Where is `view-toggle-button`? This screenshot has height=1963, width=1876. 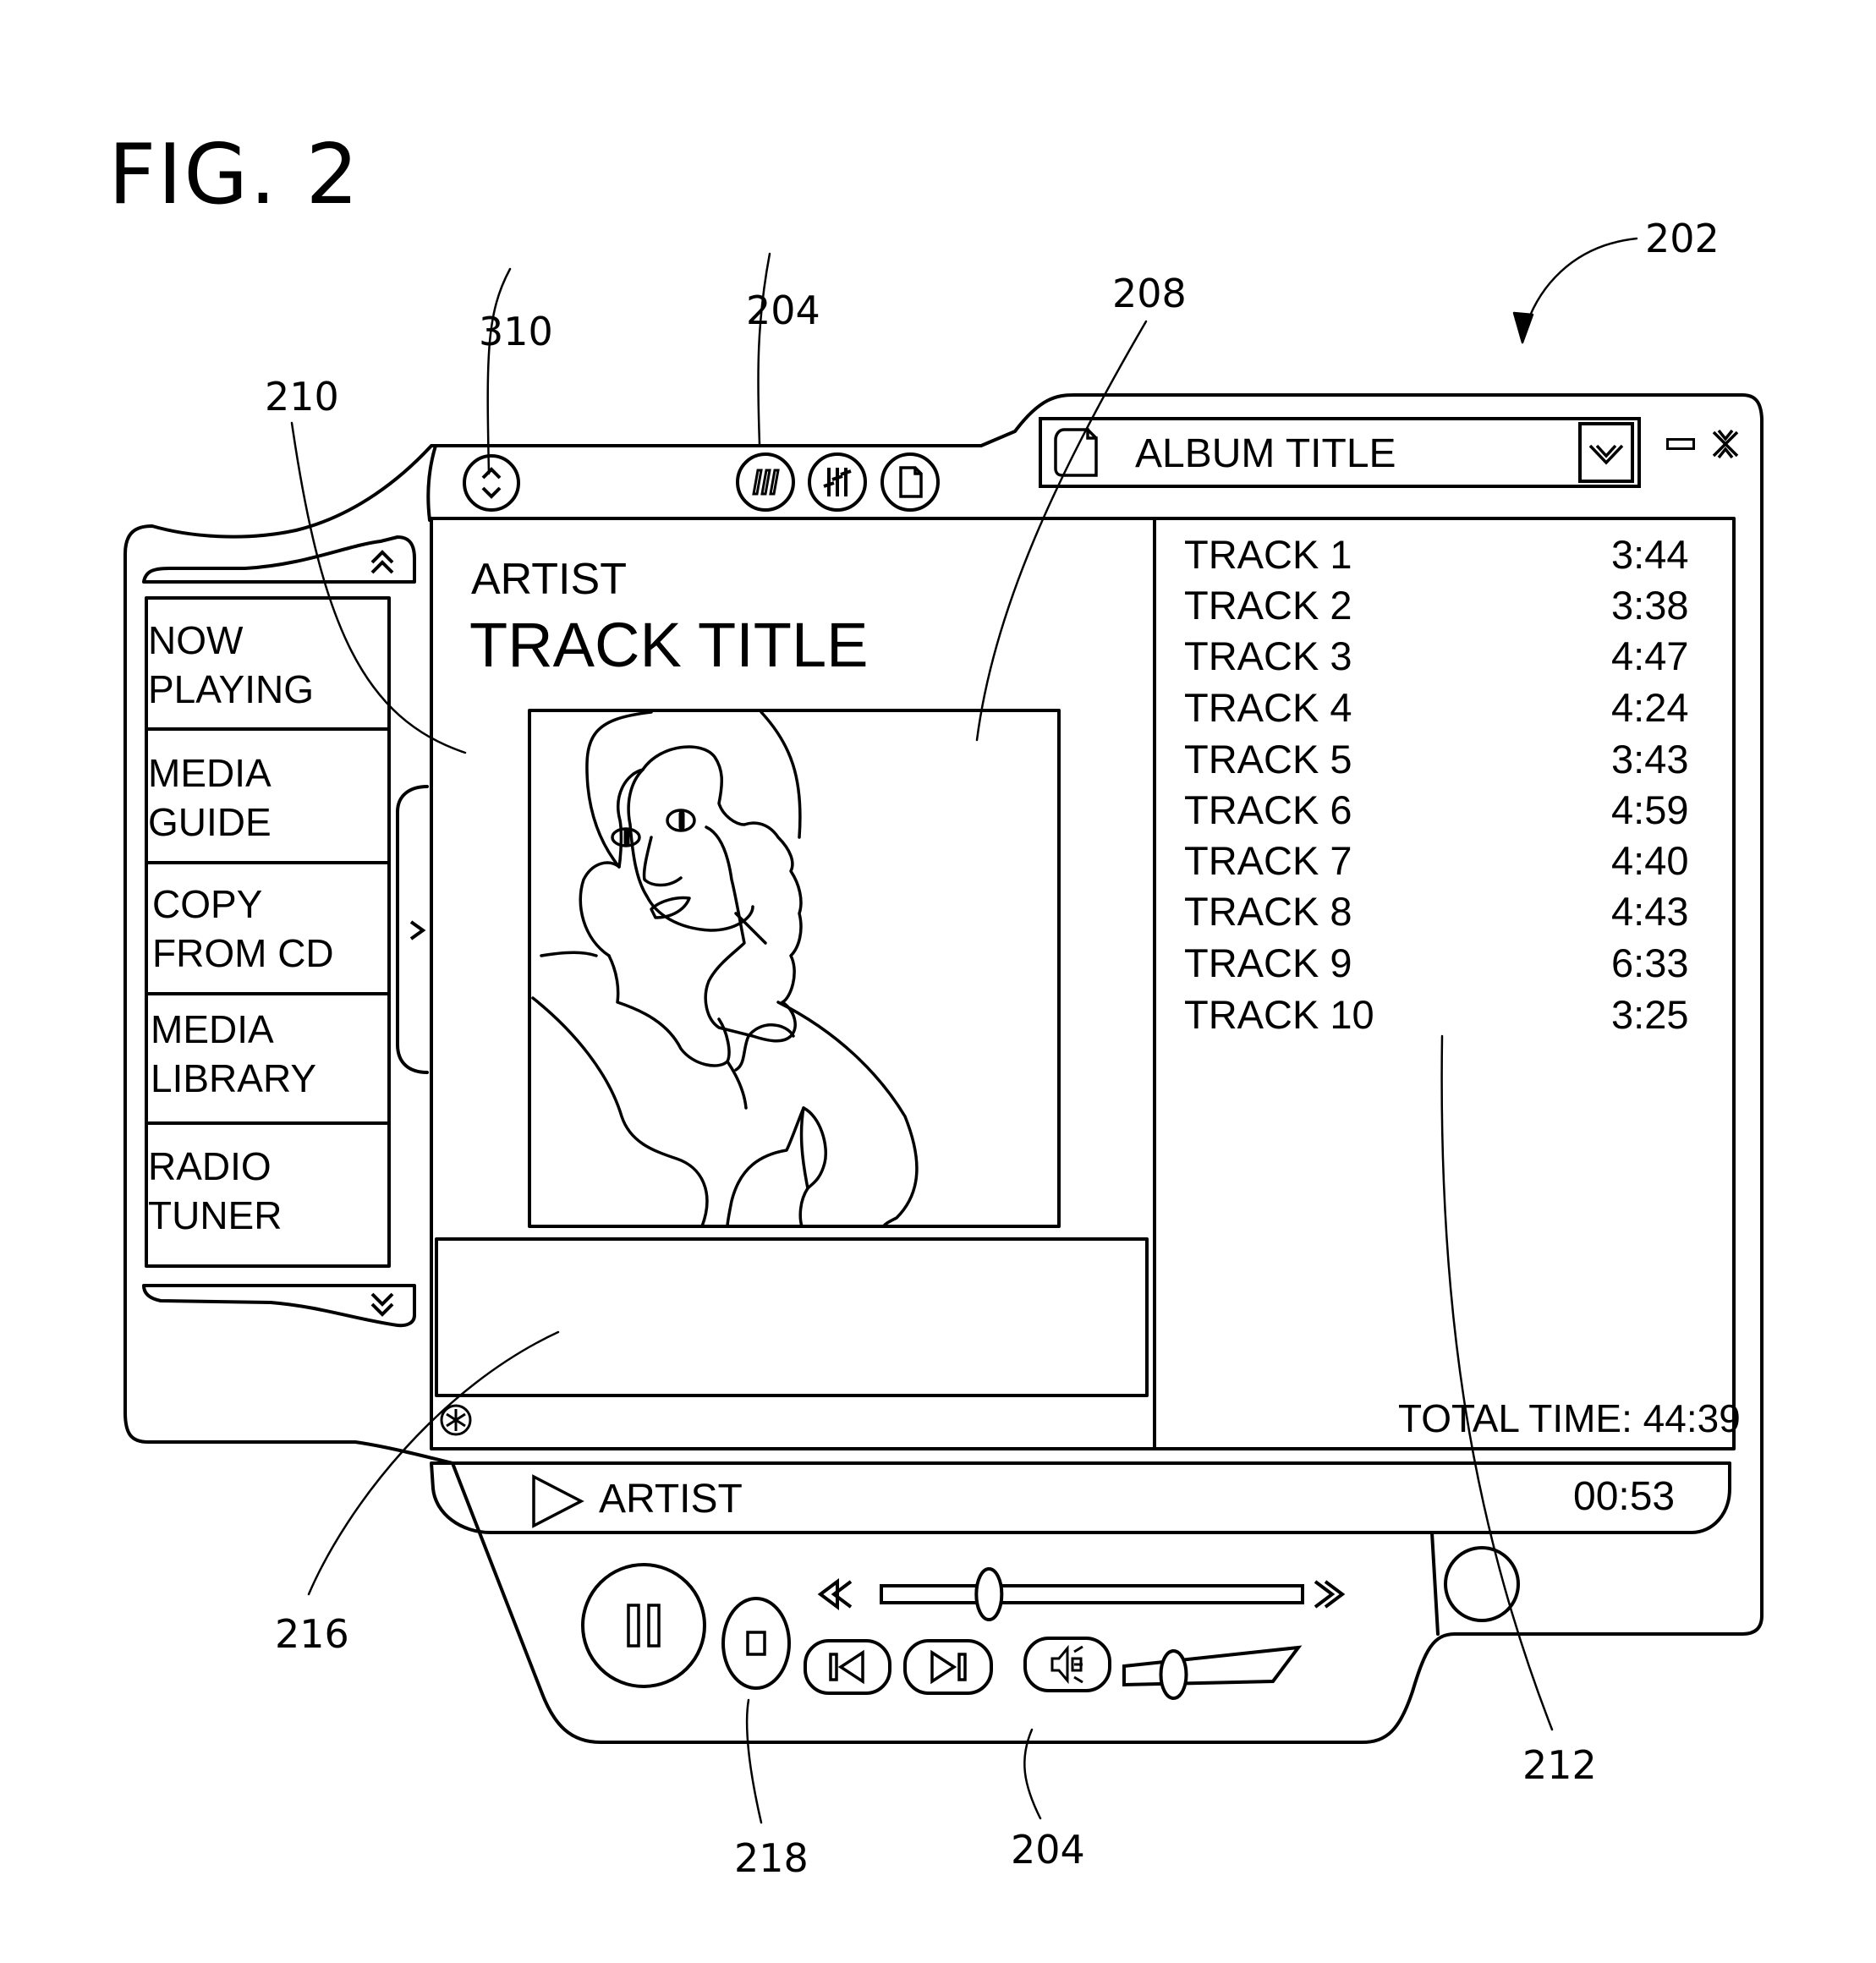
view-toggle-button is located at coordinates (492, 483).